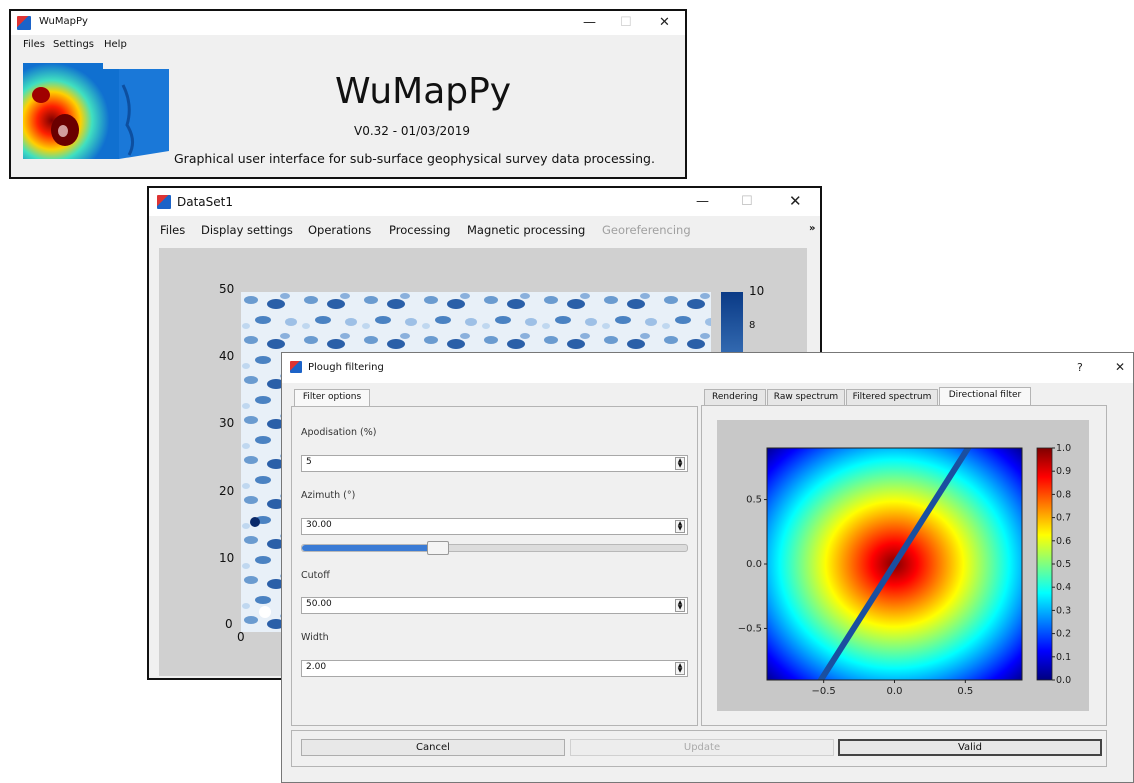 The image size is (1134, 783). What do you see at coordinates (1063, 634) in the screenshot?
I see `colorbar-tick-label: 0.2` at bounding box center [1063, 634].